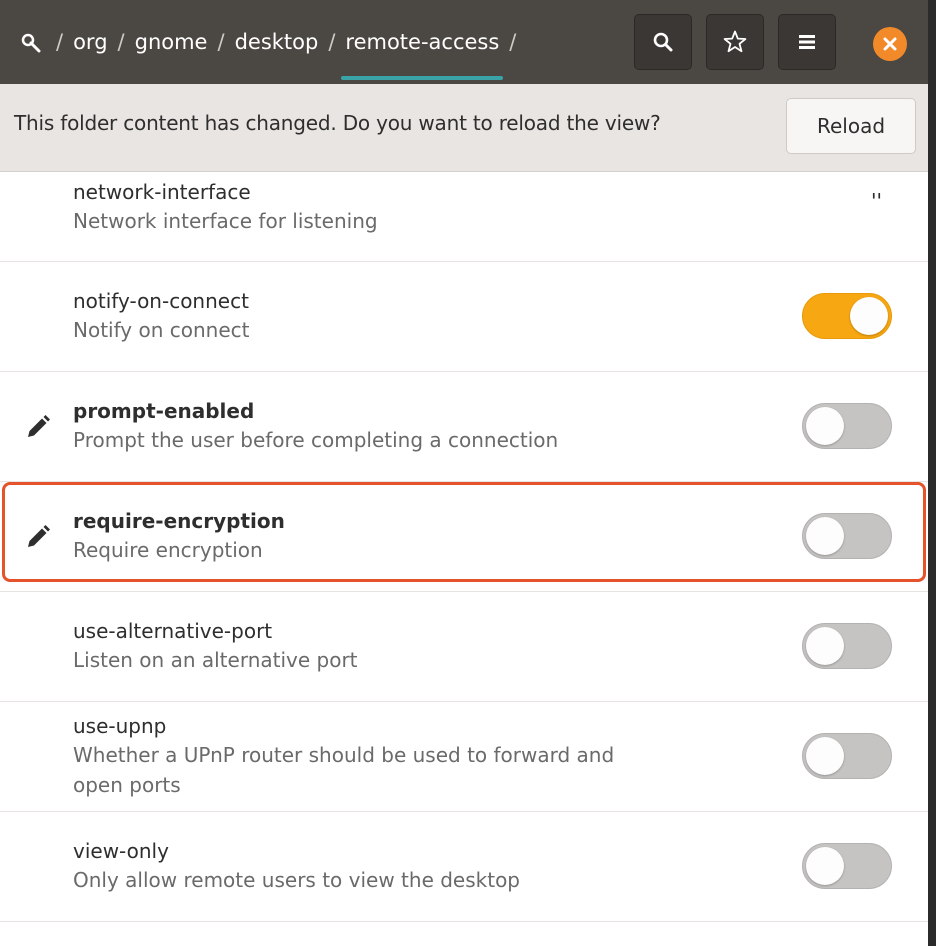 The height and width of the screenshot is (946, 936). What do you see at coordinates (161, 330) in the screenshot?
I see `key-description: Notify on connect` at bounding box center [161, 330].